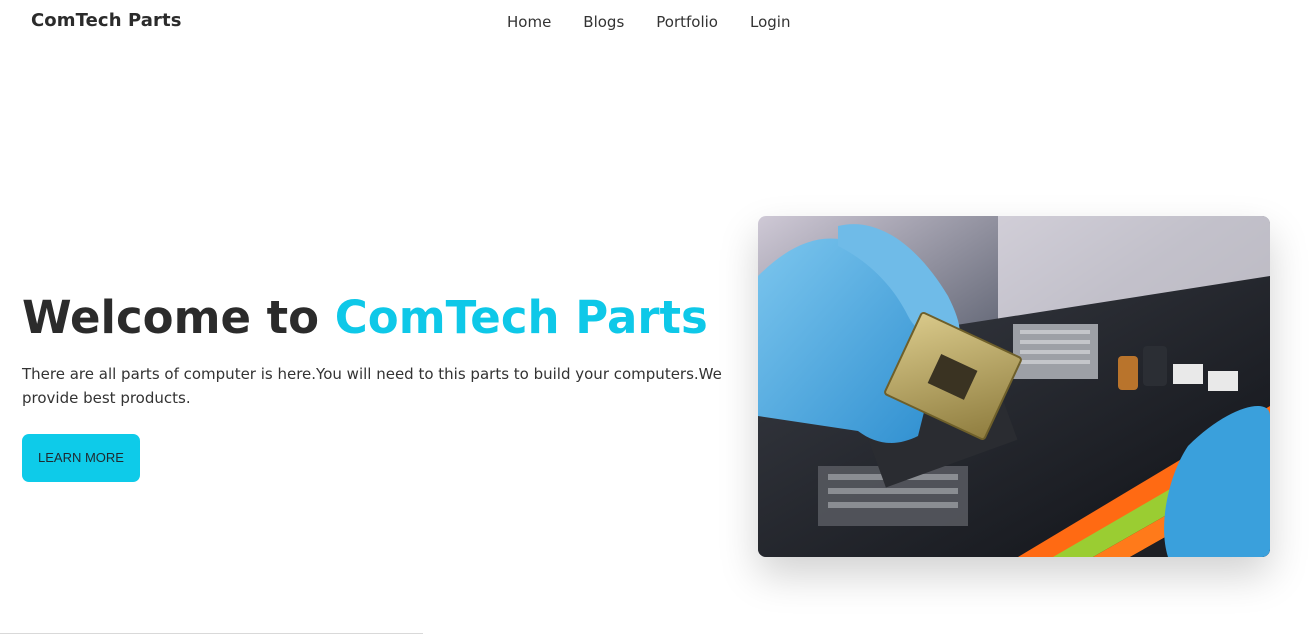 This screenshot has height=635, width=1316. I want to click on learn-more-button: LEARN MORE, so click(81, 458).